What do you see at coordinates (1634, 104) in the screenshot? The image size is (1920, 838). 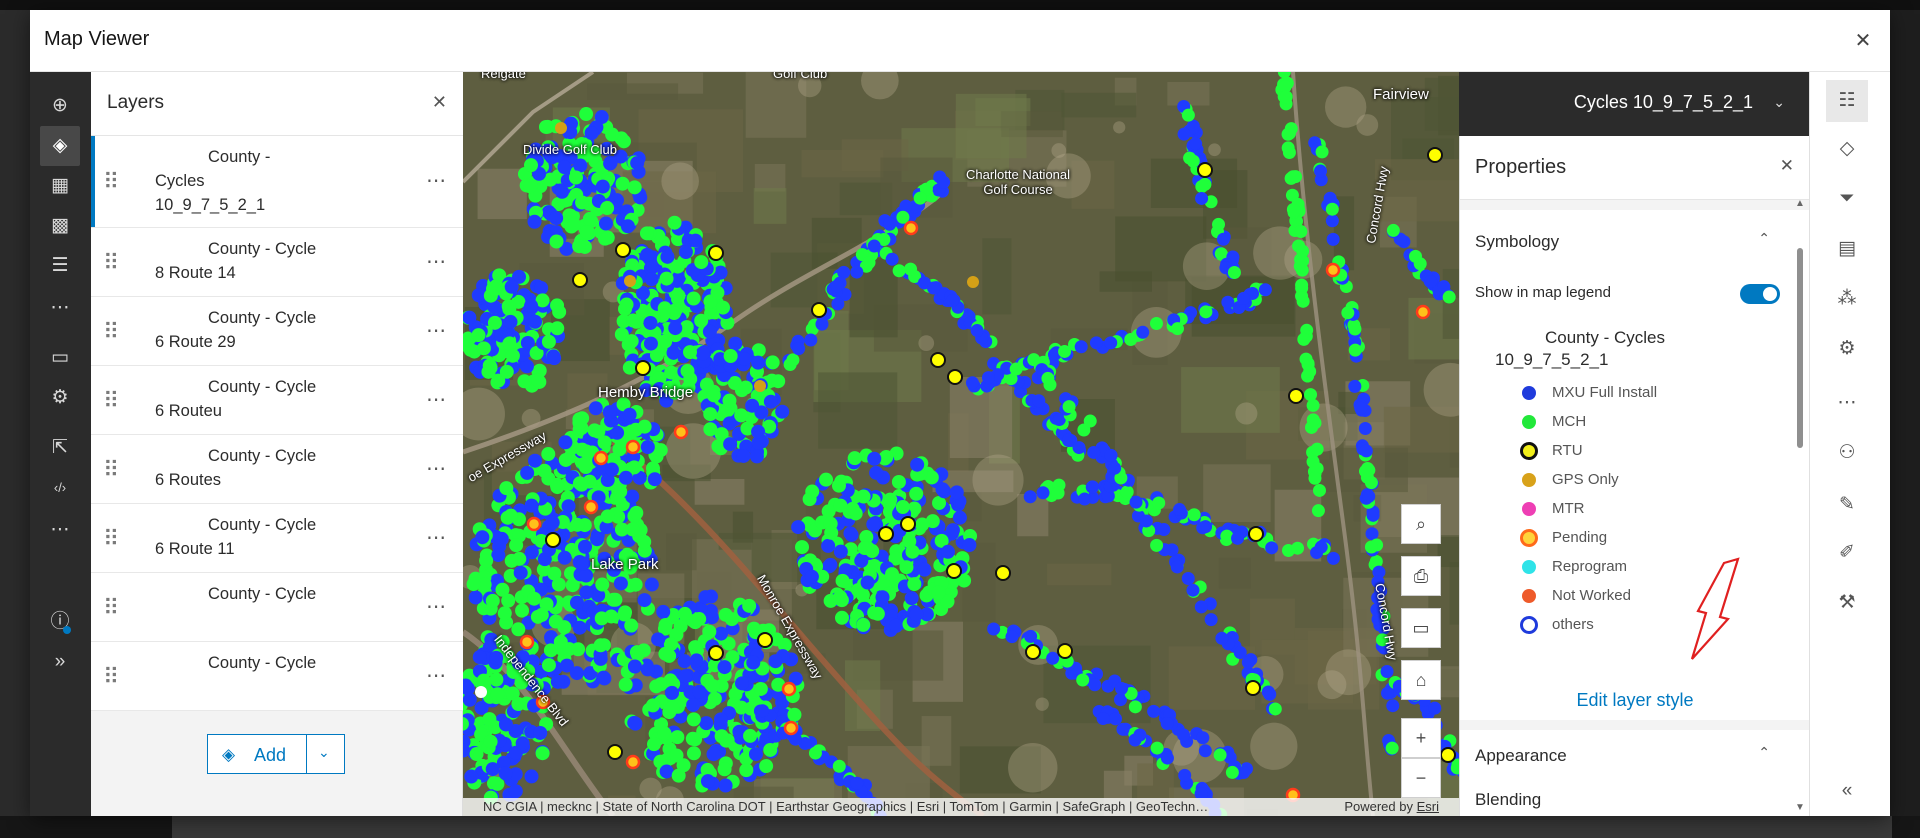 I see `active-layer-dropdown: Cycles 10_9_7_5_2_1 ⌄` at bounding box center [1634, 104].